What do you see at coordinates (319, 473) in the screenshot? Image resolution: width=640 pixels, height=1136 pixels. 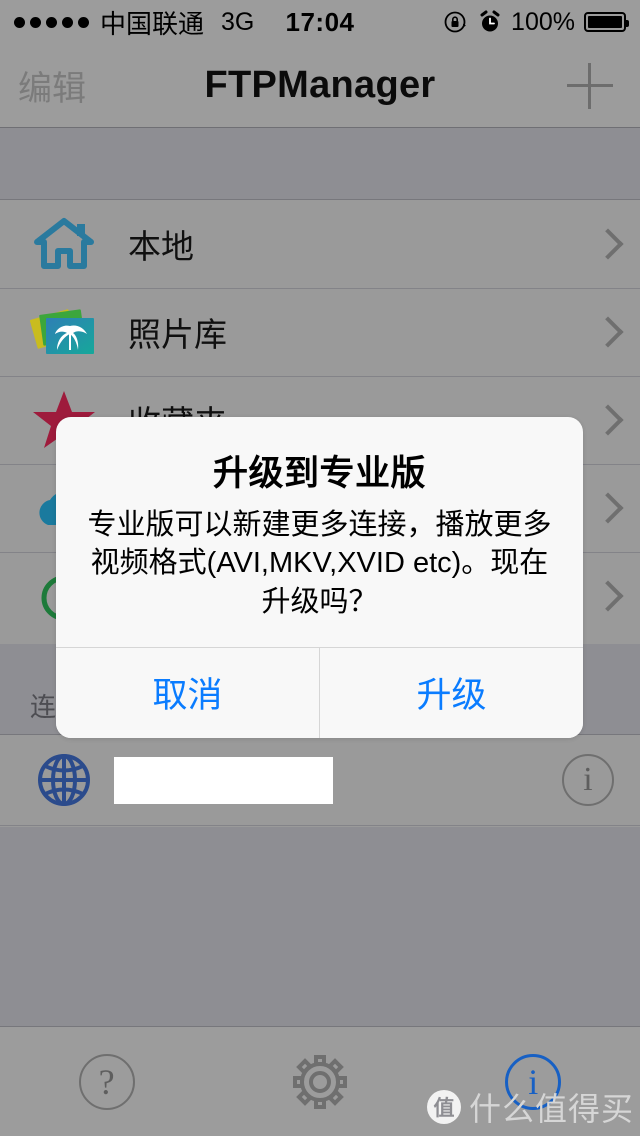 I see `alert-title: 升级到专业版` at bounding box center [319, 473].